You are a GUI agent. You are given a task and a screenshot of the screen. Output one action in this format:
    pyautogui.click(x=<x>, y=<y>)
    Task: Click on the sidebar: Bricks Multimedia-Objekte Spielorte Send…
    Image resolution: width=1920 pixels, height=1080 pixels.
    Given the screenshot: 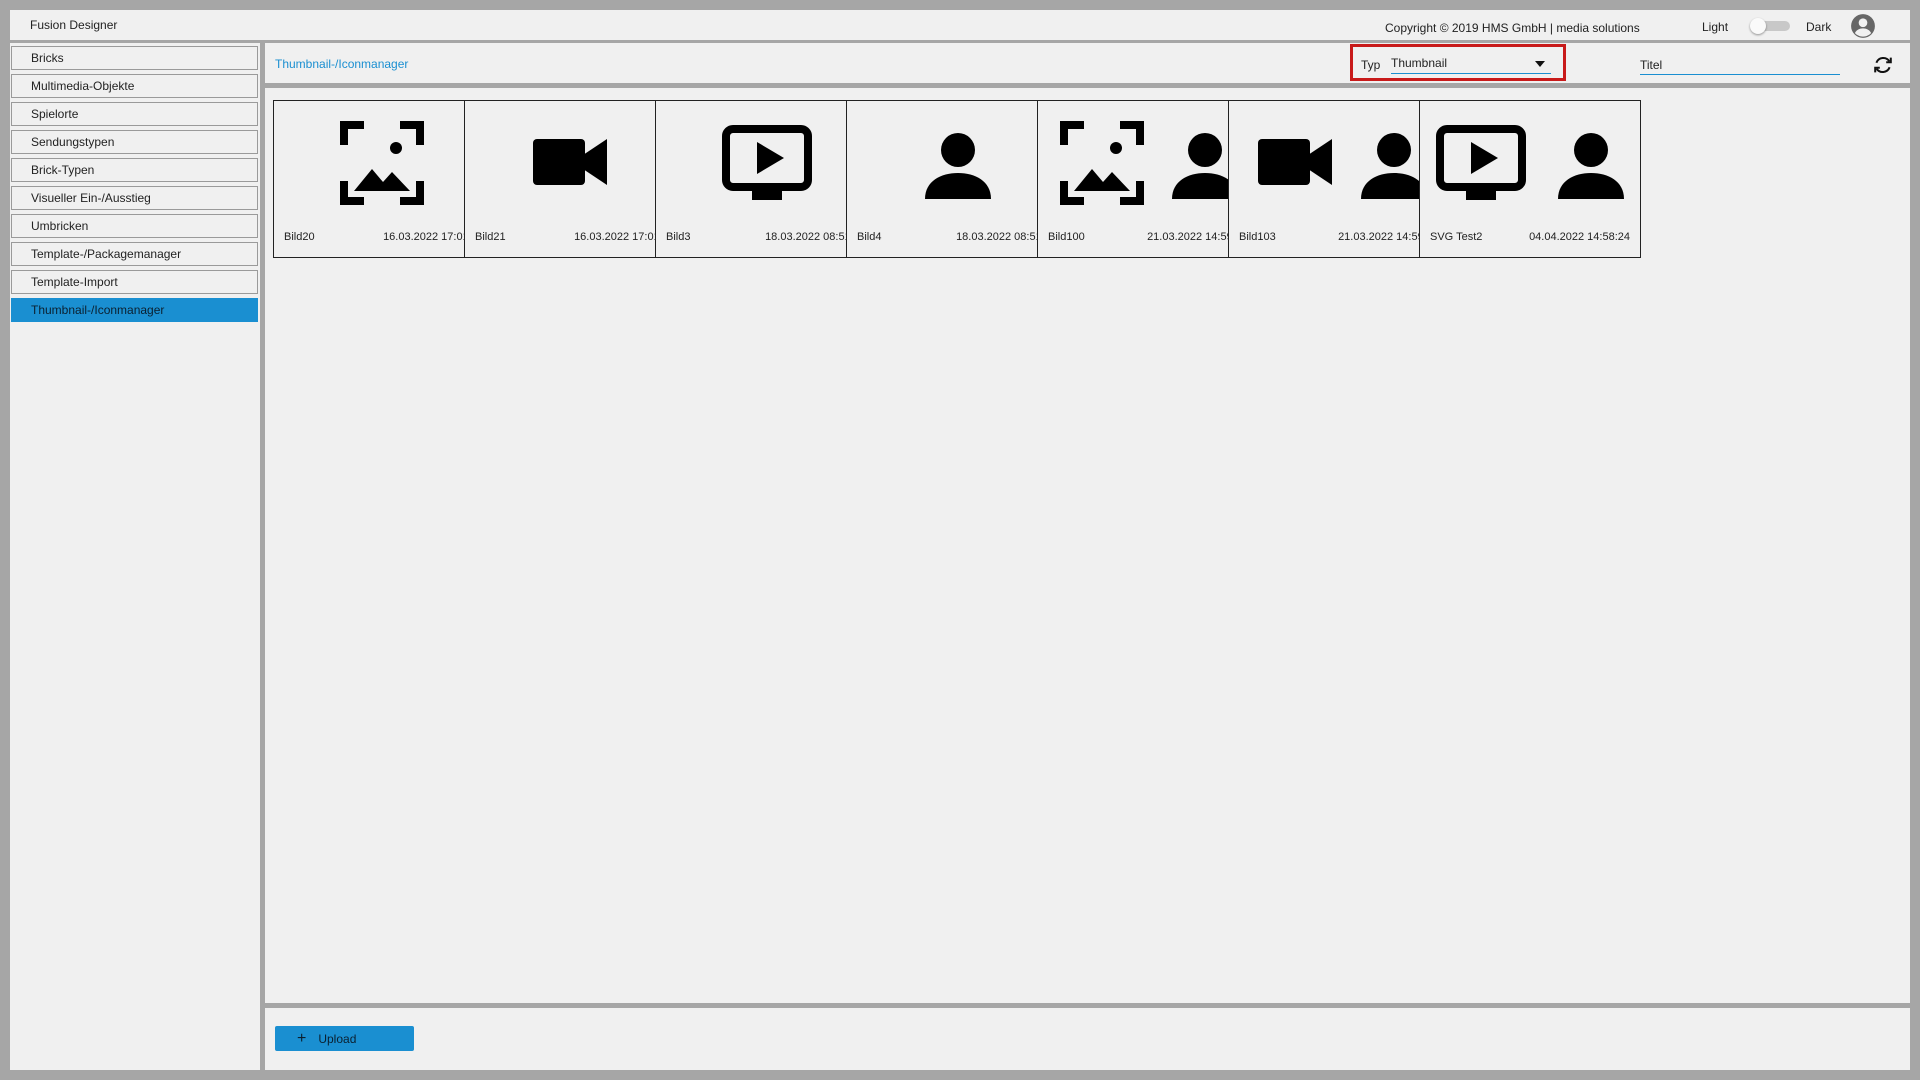 What is the action you would take?
    pyautogui.click(x=135, y=556)
    